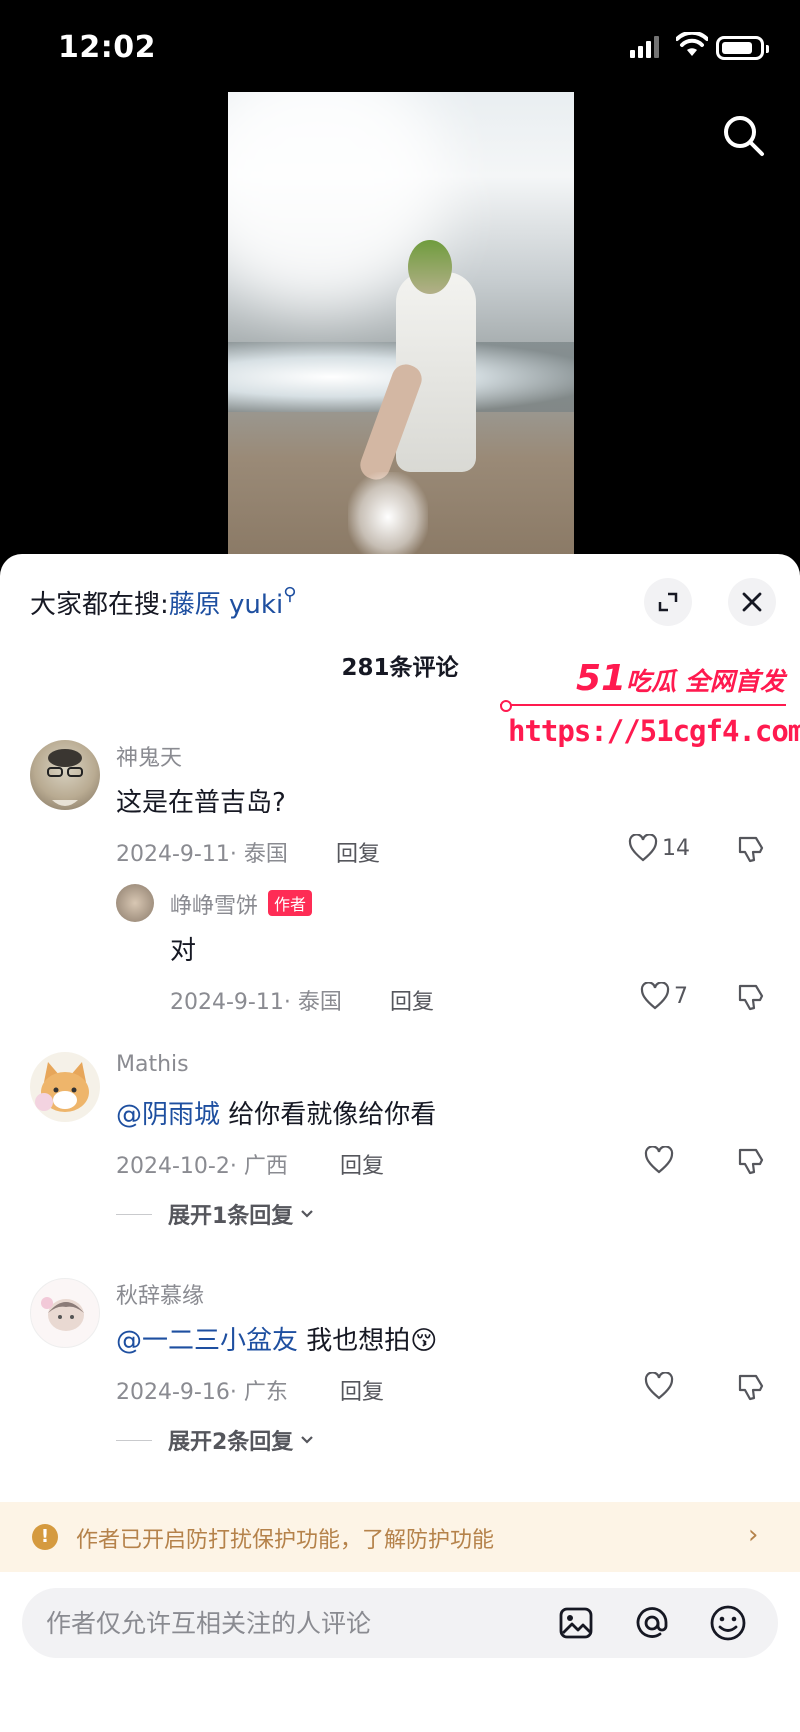  I want to click on comment-body: 给你看就像给你看, so click(328, 1115).